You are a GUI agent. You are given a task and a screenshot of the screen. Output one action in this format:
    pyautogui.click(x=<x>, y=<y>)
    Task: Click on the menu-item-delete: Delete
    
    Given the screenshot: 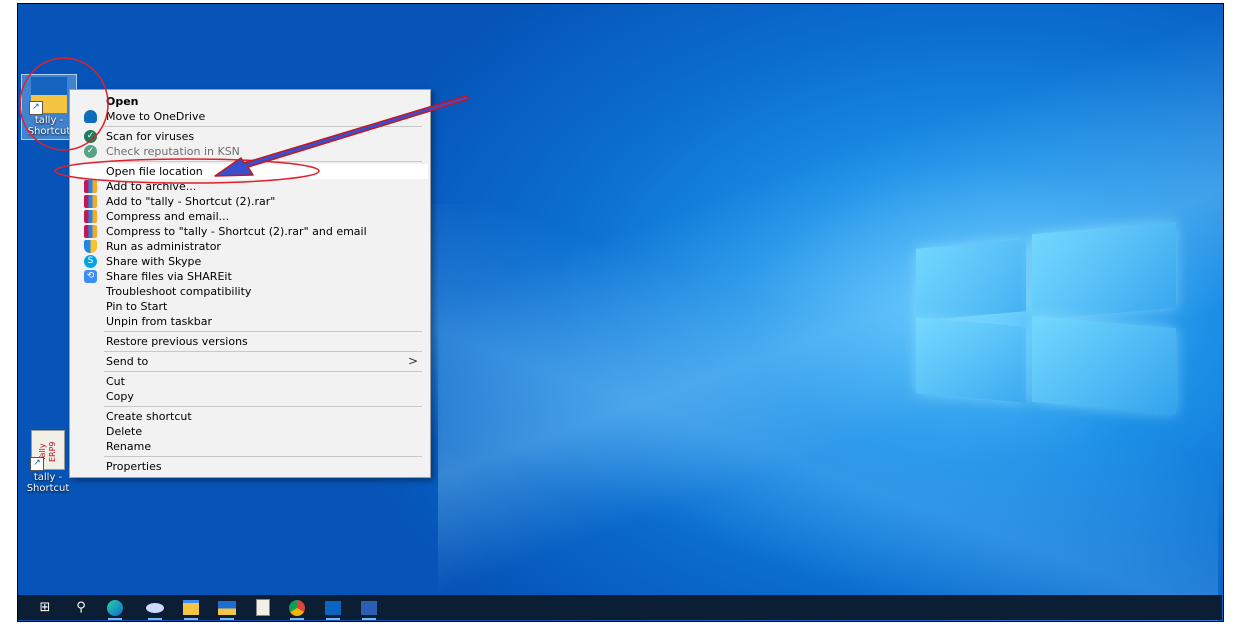 What is the action you would take?
    pyautogui.click(x=250, y=431)
    